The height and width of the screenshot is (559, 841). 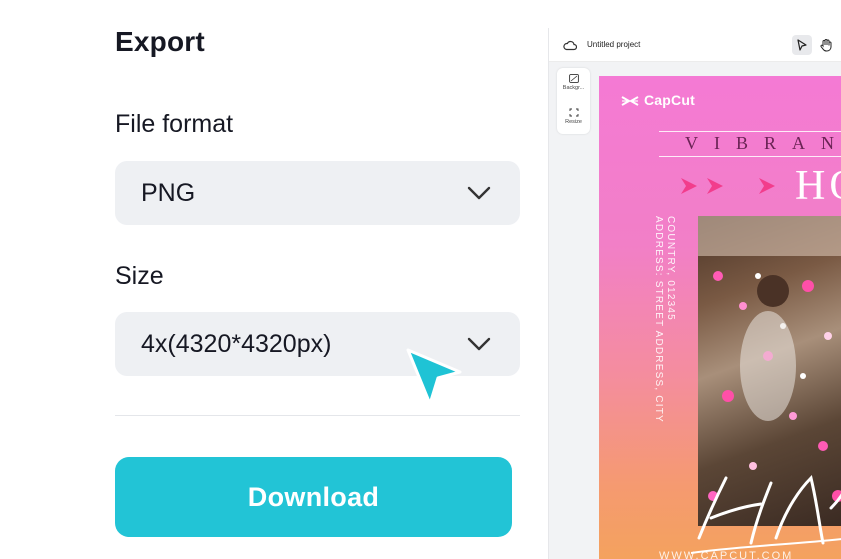 What do you see at coordinates (826, 45) in the screenshot?
I see `hand-icon` at bounding box center [826, 45].